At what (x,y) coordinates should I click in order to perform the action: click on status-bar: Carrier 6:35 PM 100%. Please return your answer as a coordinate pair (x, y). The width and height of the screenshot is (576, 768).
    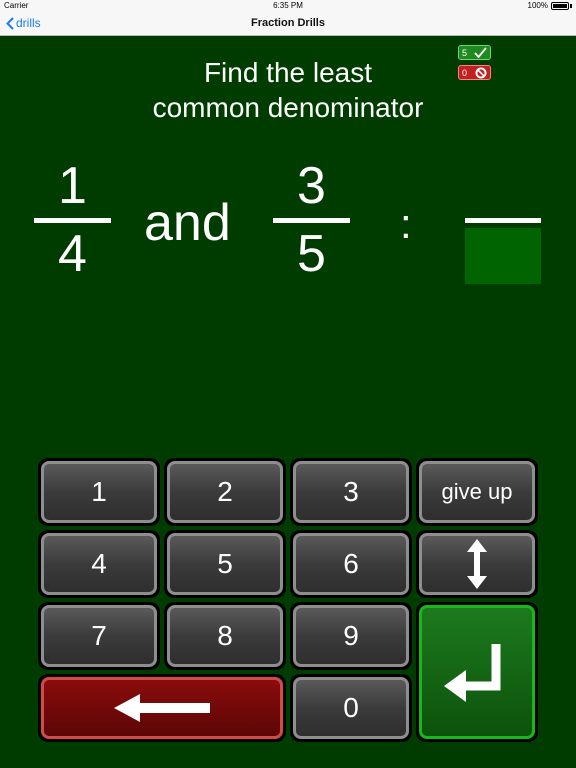
    Looking at the image, I should click on (288, 6).